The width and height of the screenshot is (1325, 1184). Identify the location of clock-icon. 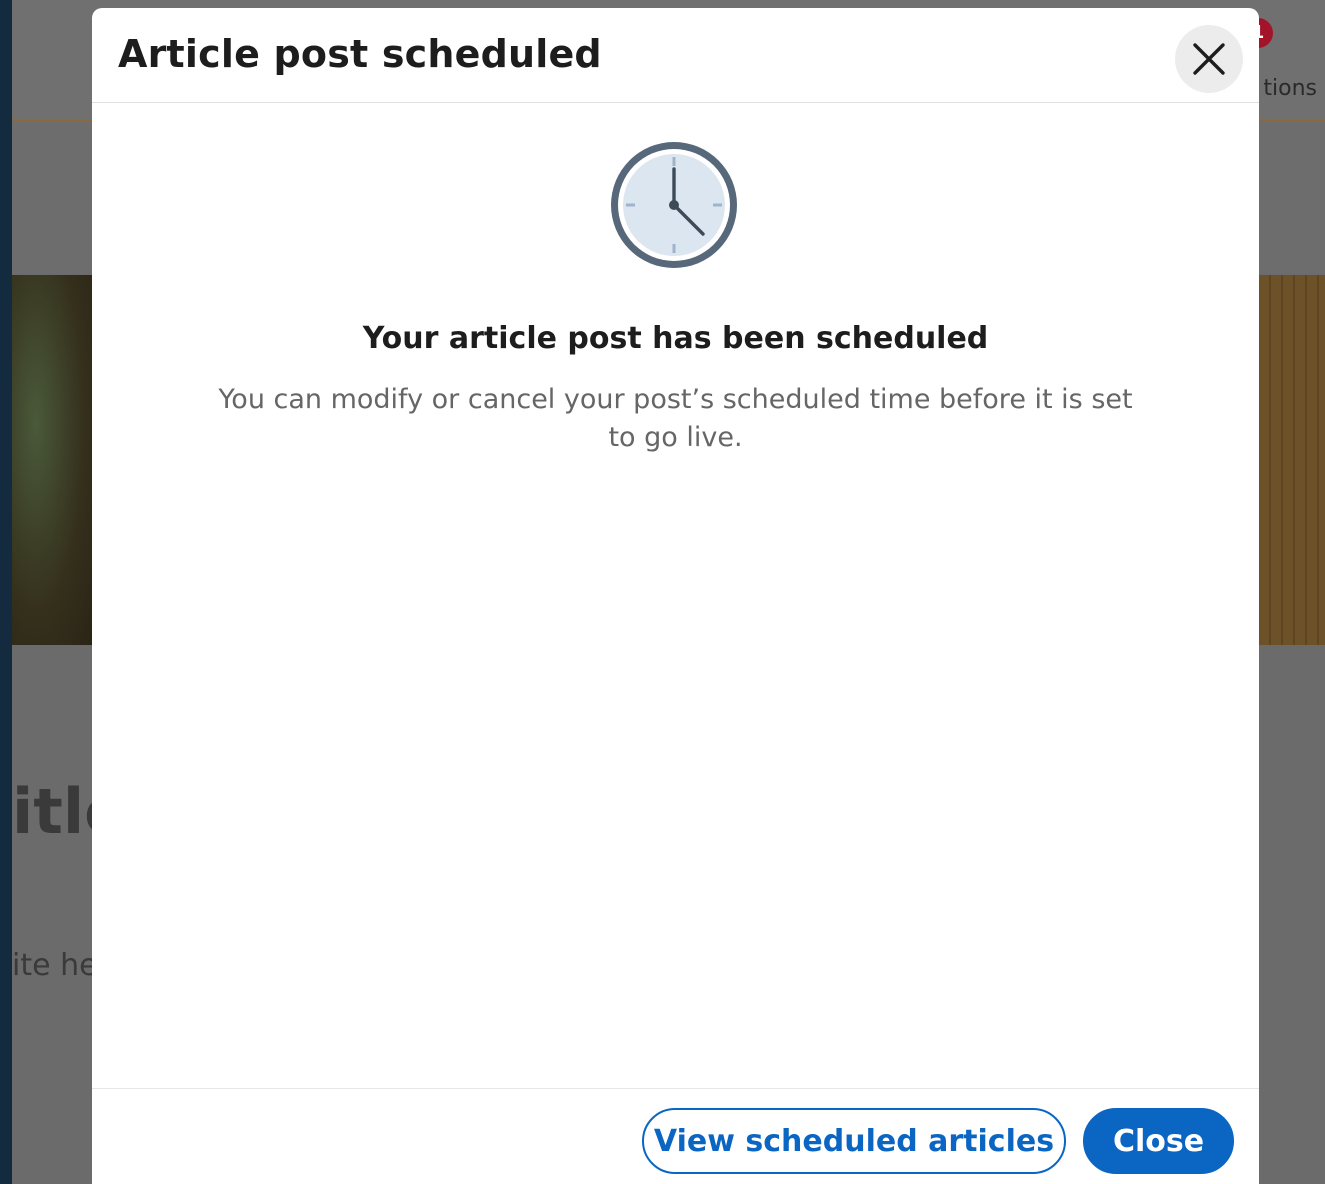
(674, 205).